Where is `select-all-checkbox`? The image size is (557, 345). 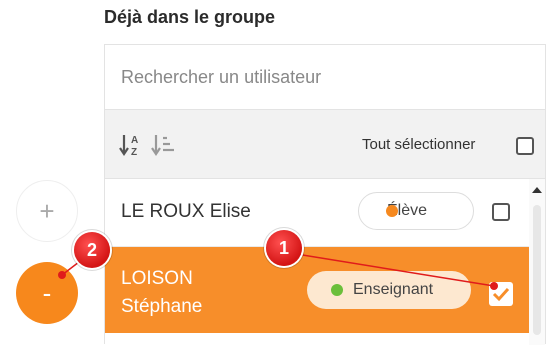 select-all-checkbox is located at coordinates (525, 146).